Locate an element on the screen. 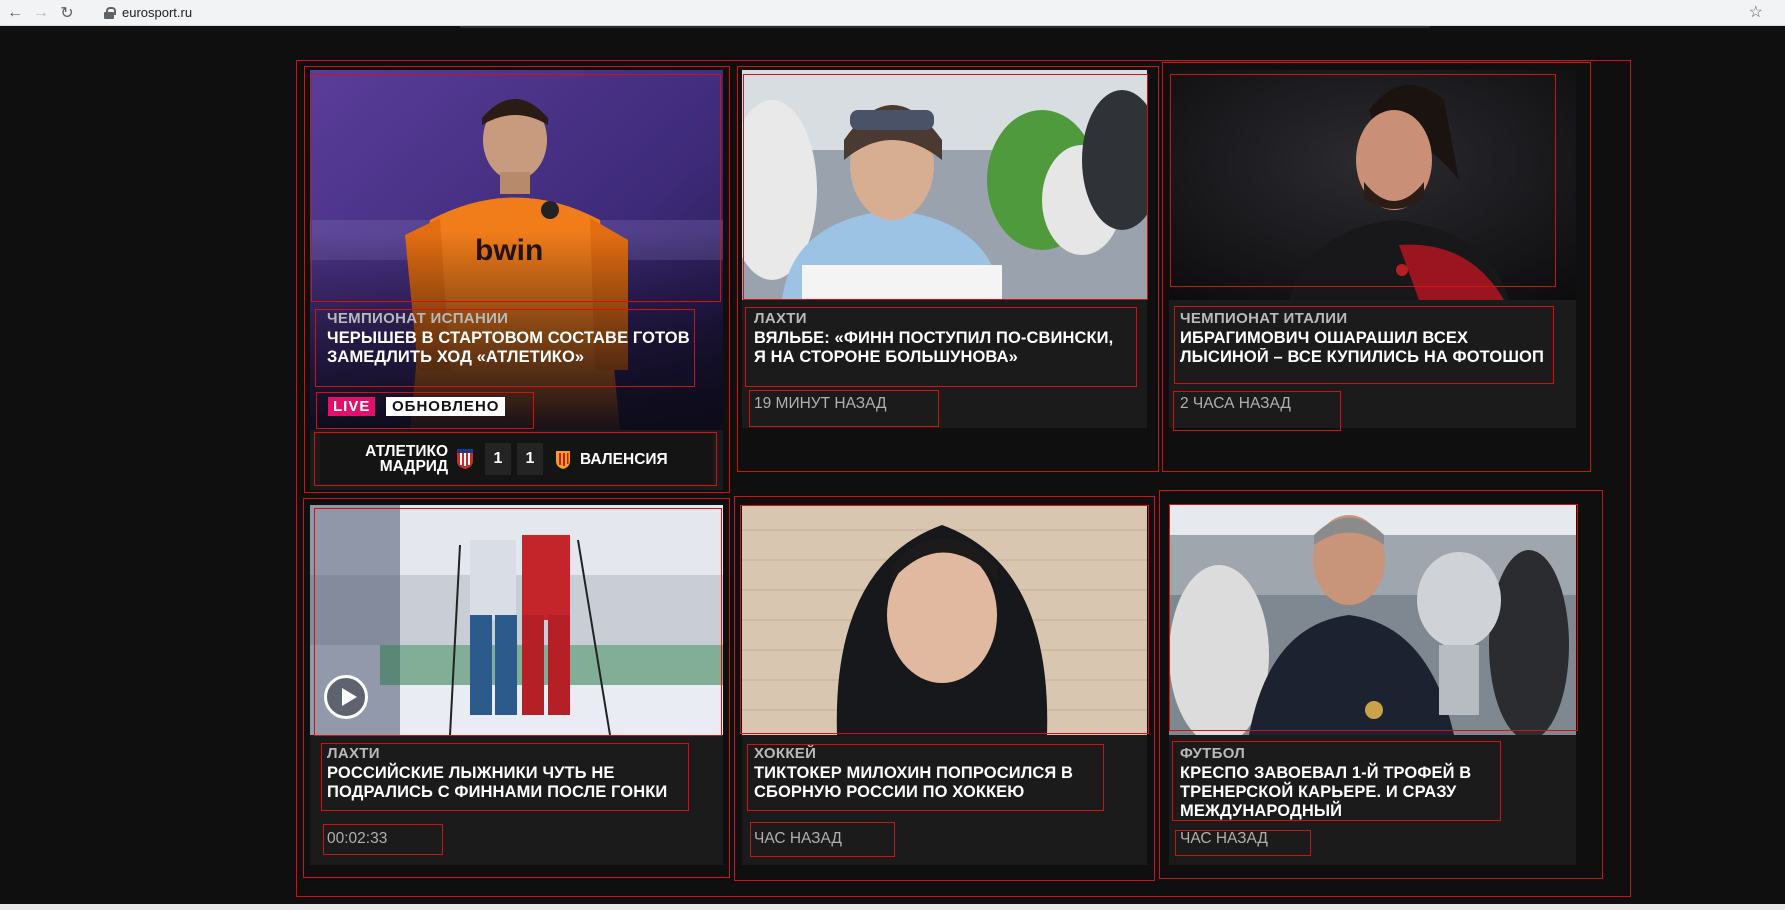 Image resolution: width=1785 pixels, height=910 pixels. article-image: bwin is located at coordinates (516, 250).